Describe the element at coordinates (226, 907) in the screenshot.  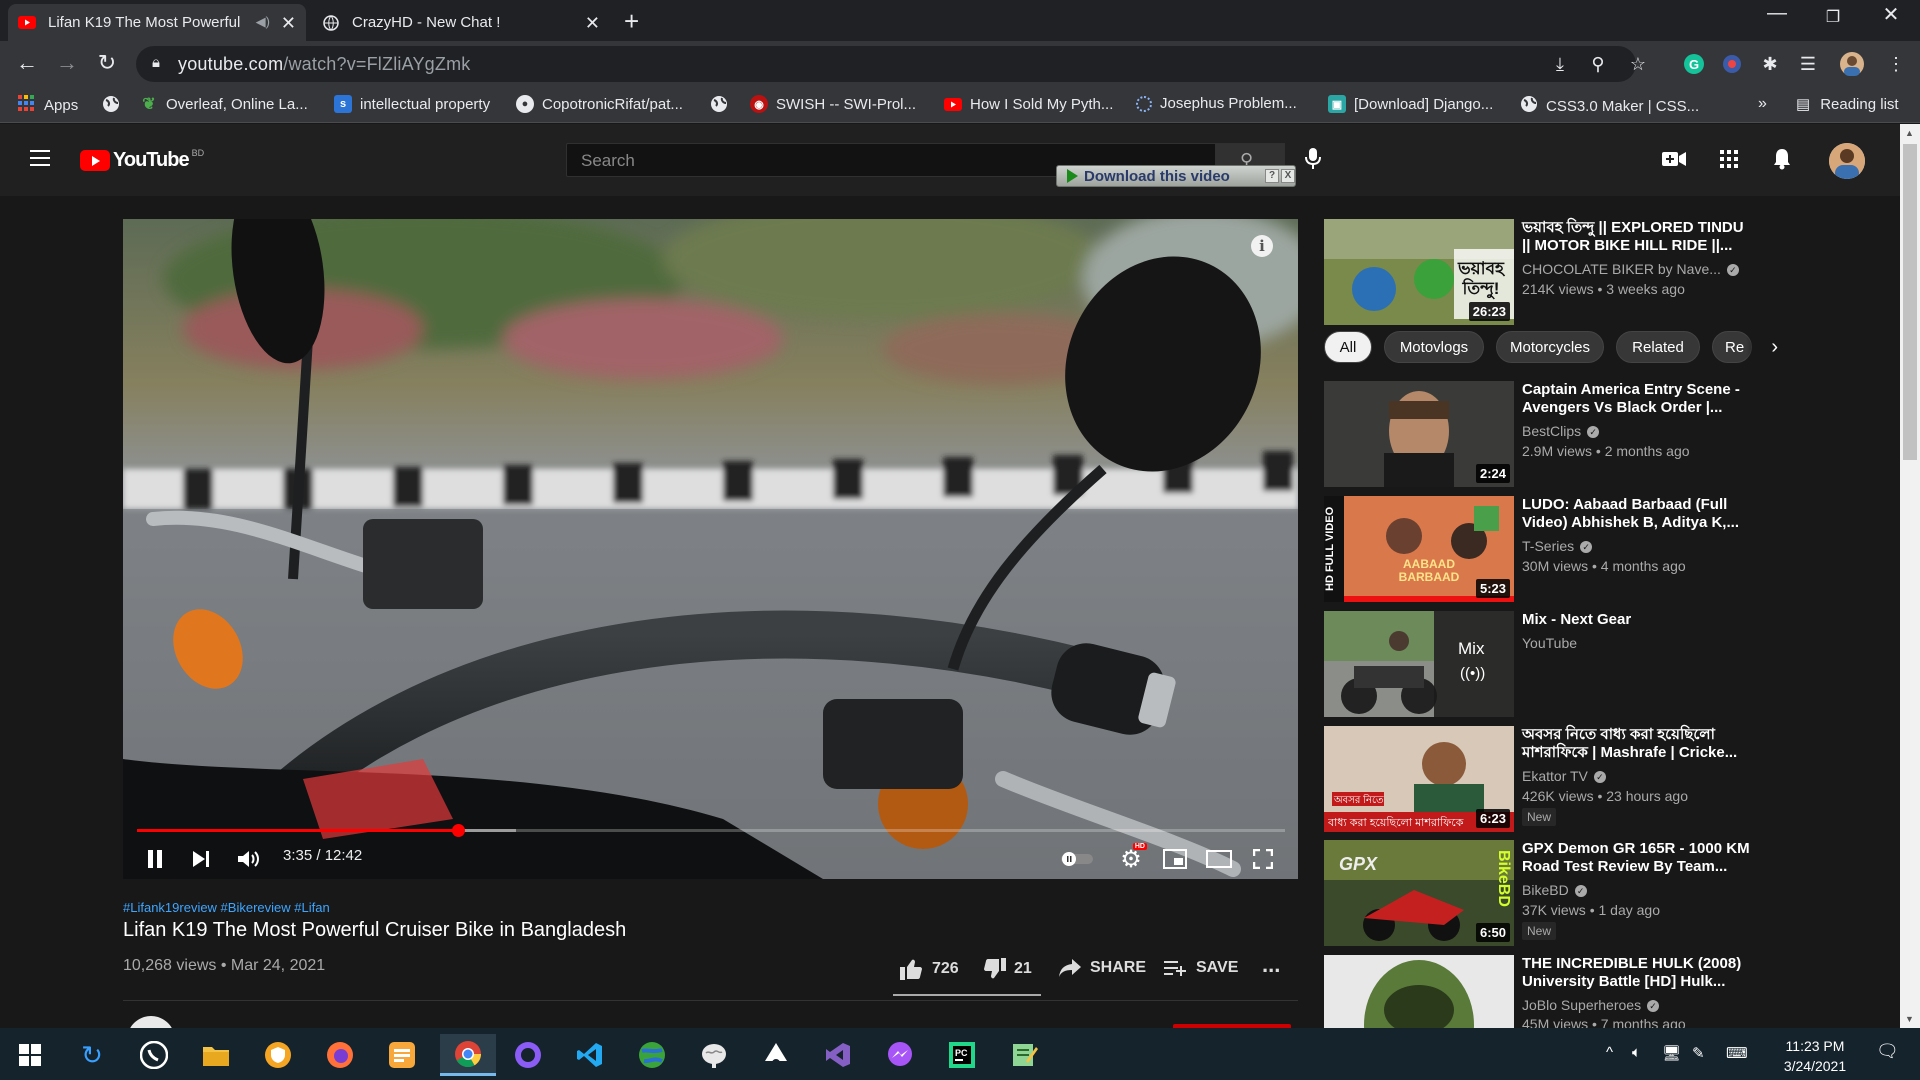
I see `video-hashtags: #Lifank19review #Bikereview #Lifan` at that location.